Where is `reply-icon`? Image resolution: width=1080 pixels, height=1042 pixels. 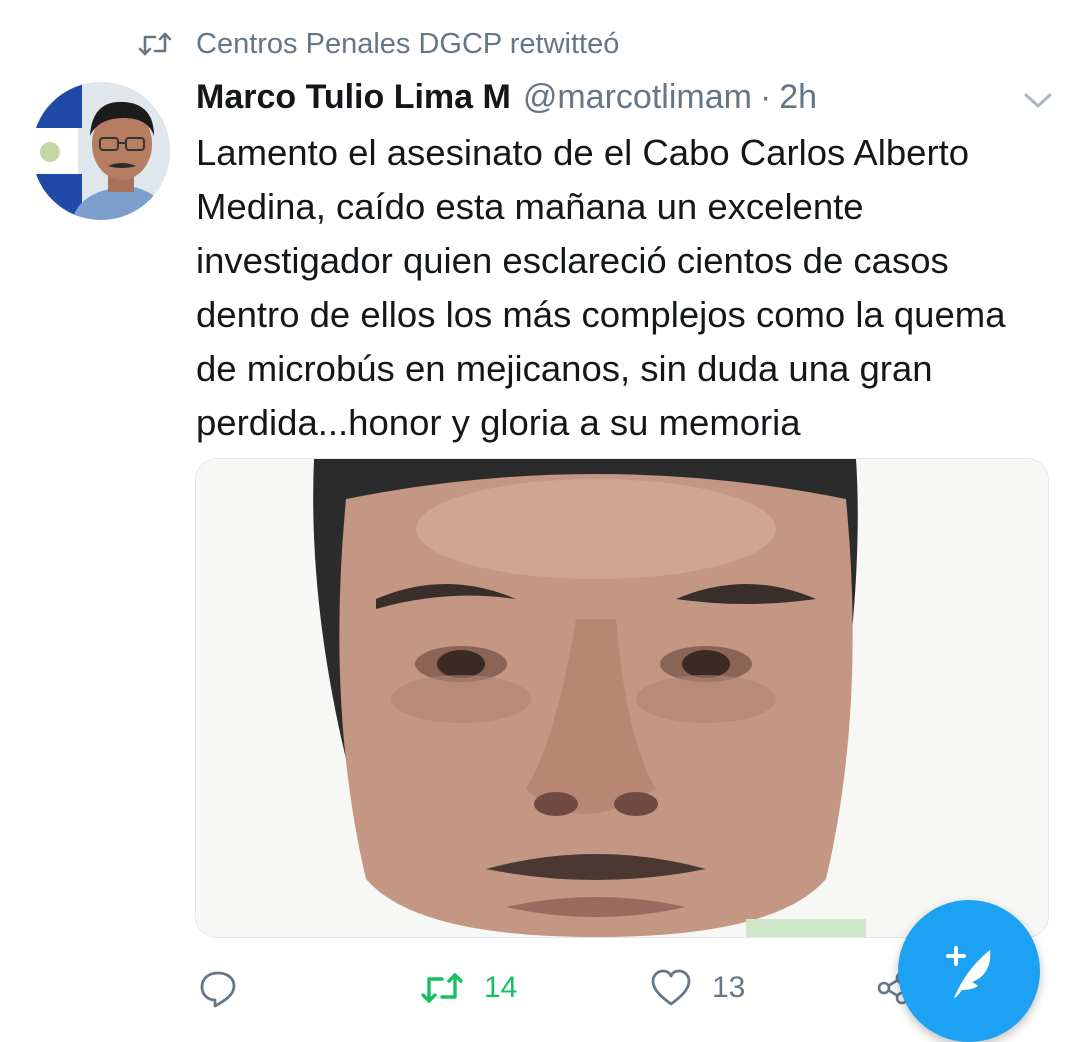 reply-icon is located at coordinates (218, 989).